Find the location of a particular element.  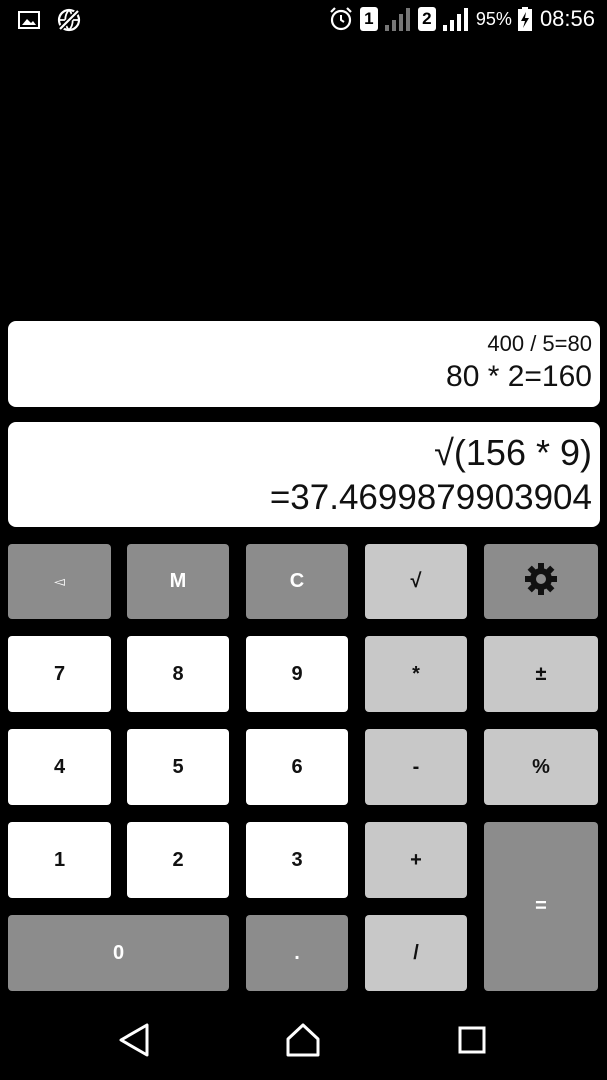

signal-sim2-icon is located at coordinates (456, 19).